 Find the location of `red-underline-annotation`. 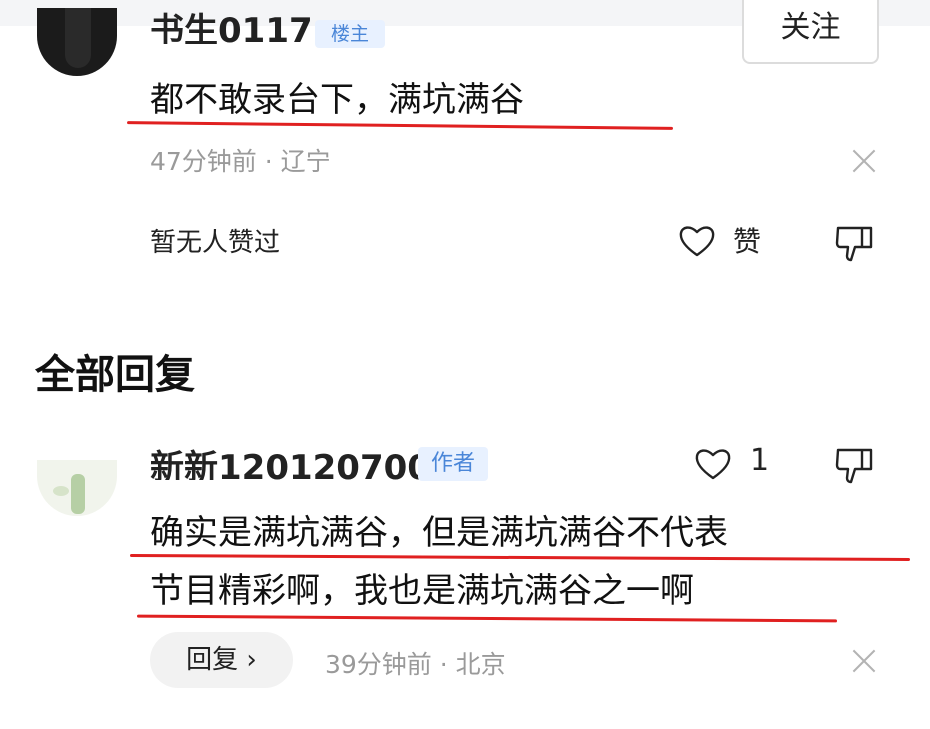

red-underline-annotation is located at coordinates (400, 125).